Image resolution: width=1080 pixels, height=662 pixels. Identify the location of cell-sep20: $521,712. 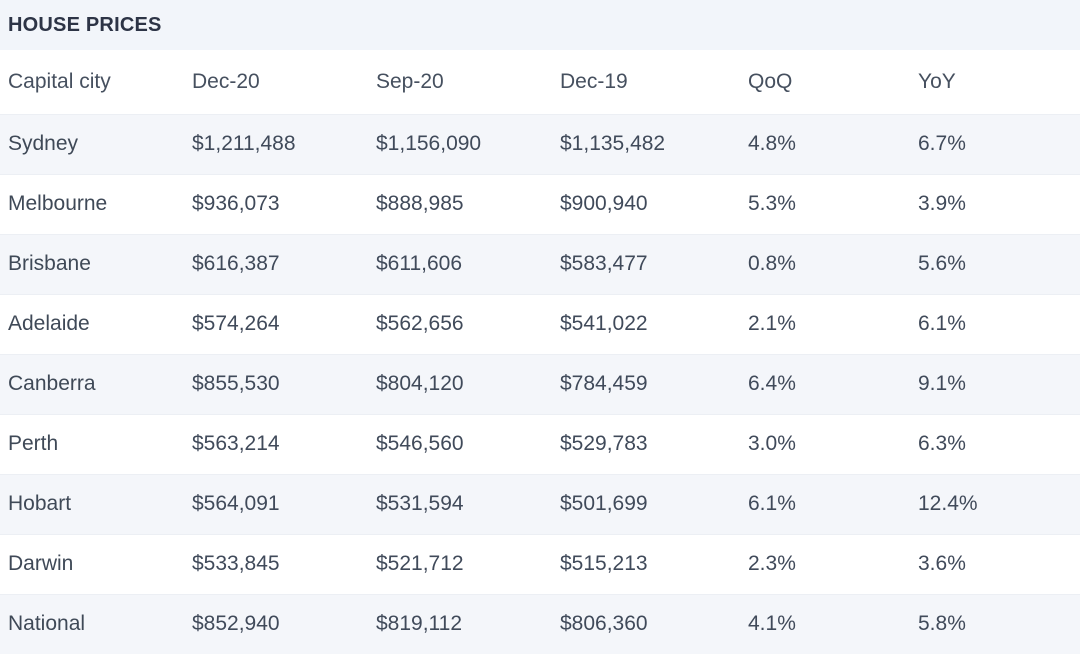
(460, 563).